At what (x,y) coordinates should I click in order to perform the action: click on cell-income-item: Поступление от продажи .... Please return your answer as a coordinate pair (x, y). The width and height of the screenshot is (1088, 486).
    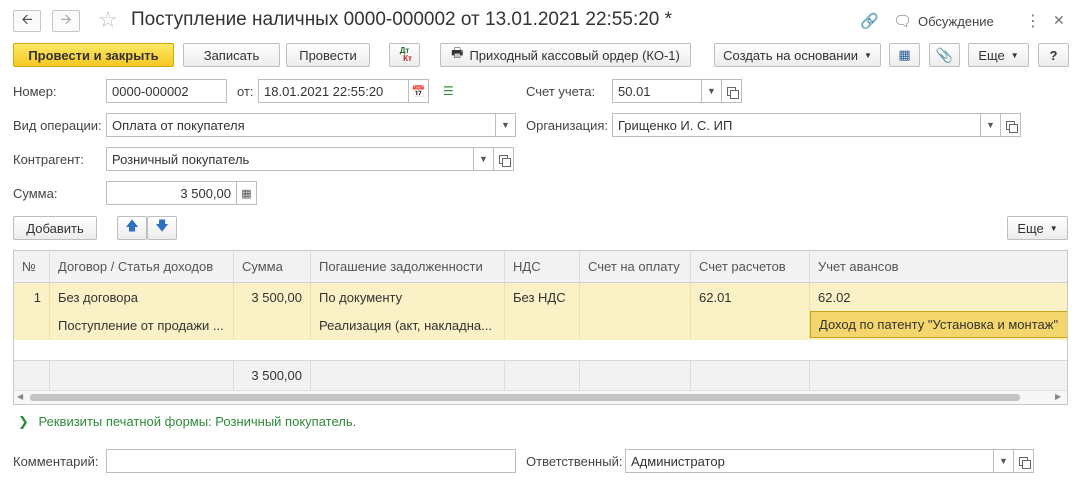
    Looking at the image, I should click on (142, 325).